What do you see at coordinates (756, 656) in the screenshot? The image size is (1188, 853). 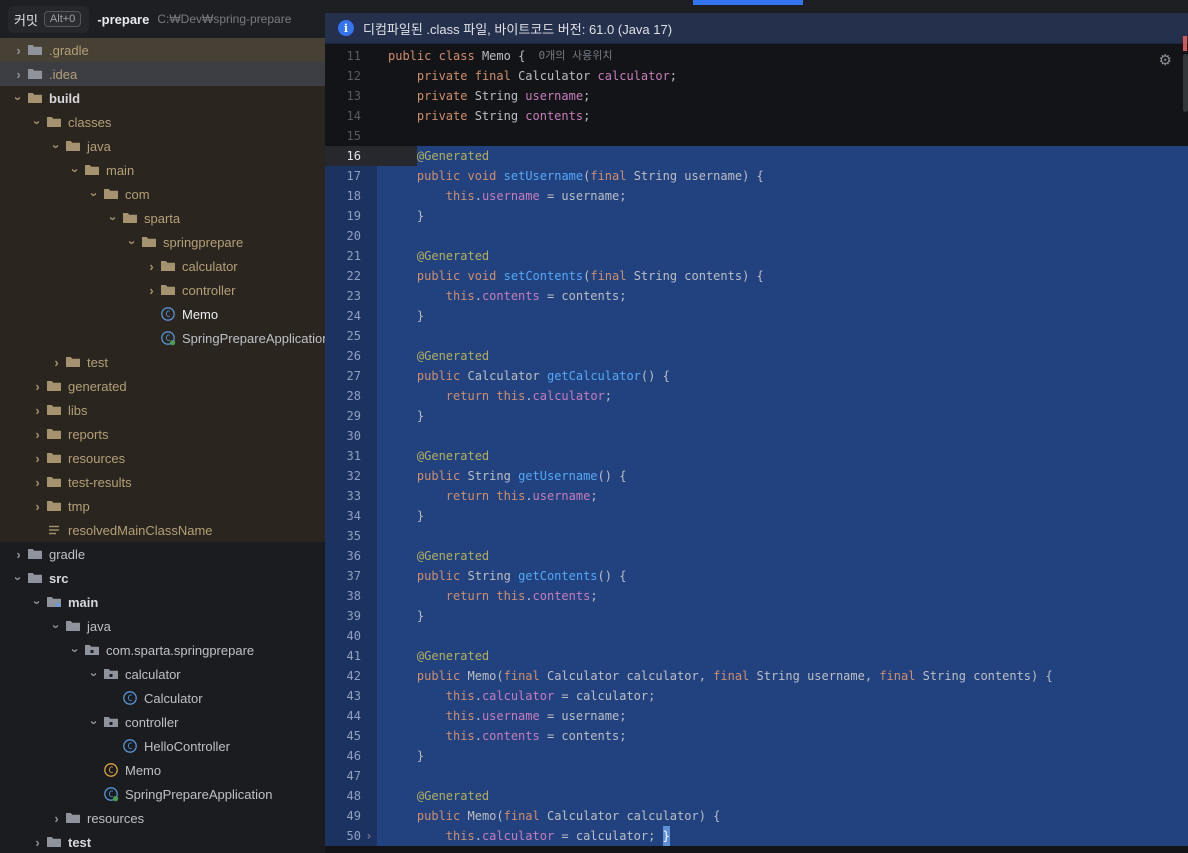 I see `code-line-41: 41 @Generated` at bounding box center [756, 656].